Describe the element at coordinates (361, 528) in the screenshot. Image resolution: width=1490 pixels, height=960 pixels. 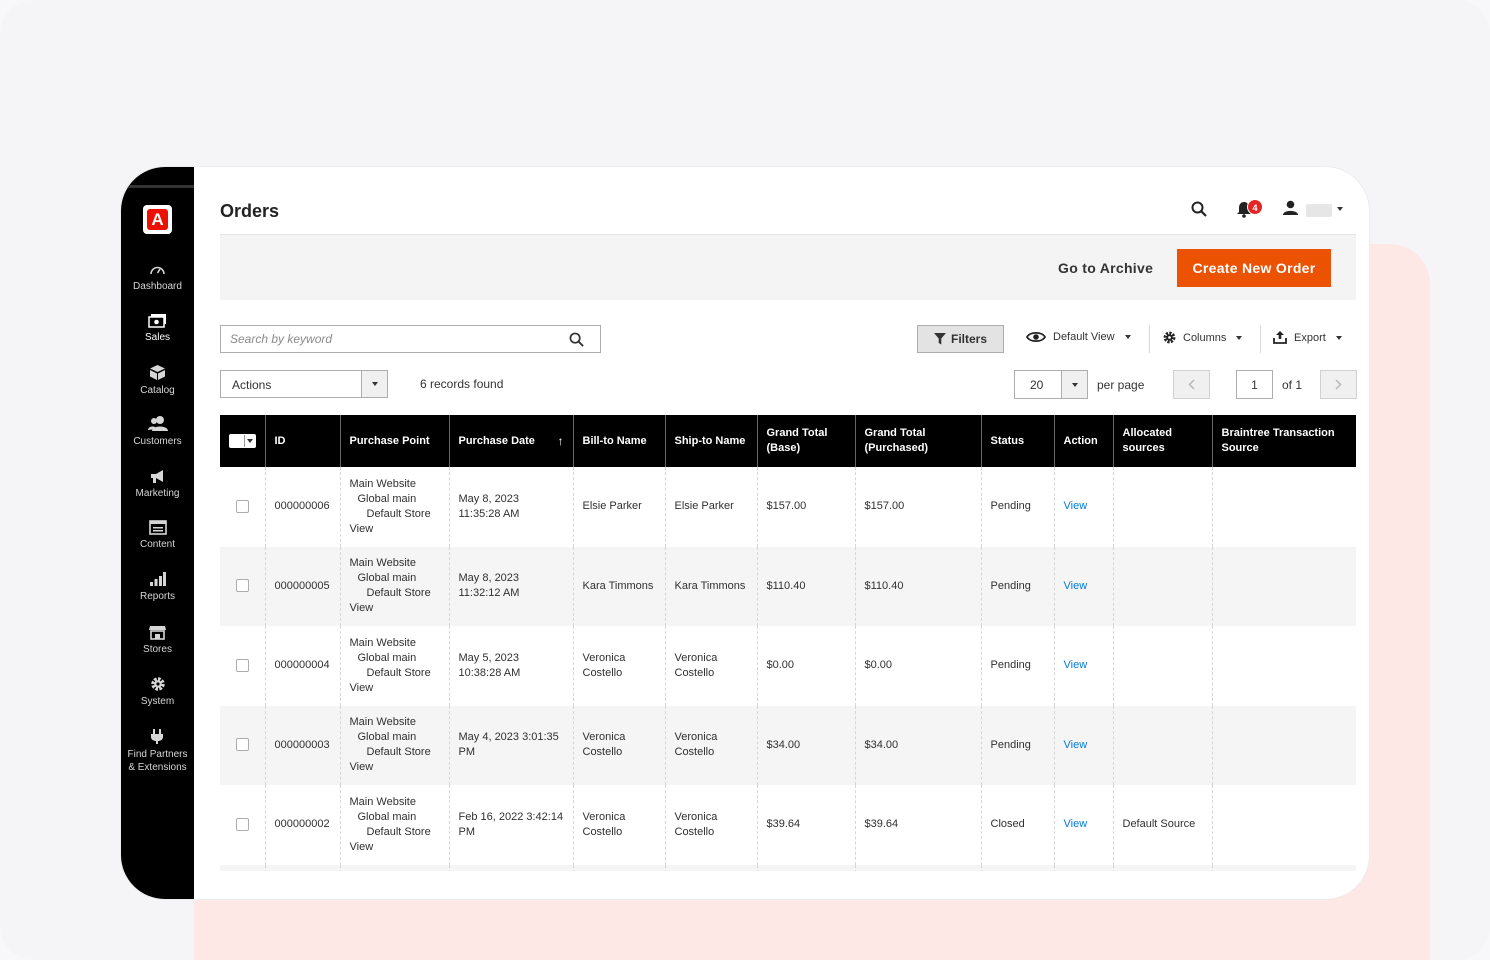
I see `purchase-point-view: View` at that location.